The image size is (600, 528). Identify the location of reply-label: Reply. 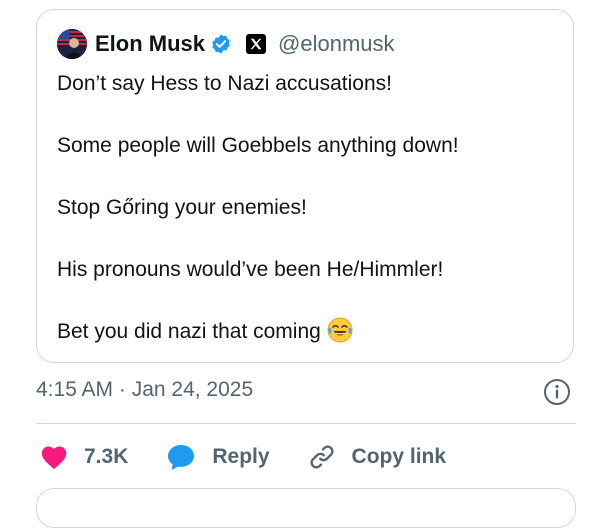
(241, 456).